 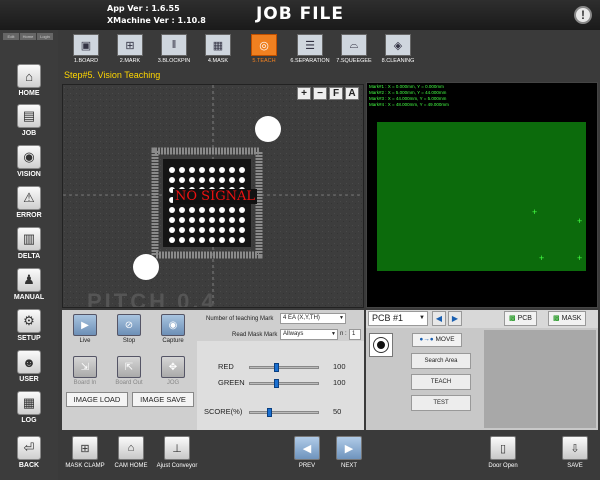 I want to click on board-in-button: ⇲ Board In, so click(x=85, y=371).